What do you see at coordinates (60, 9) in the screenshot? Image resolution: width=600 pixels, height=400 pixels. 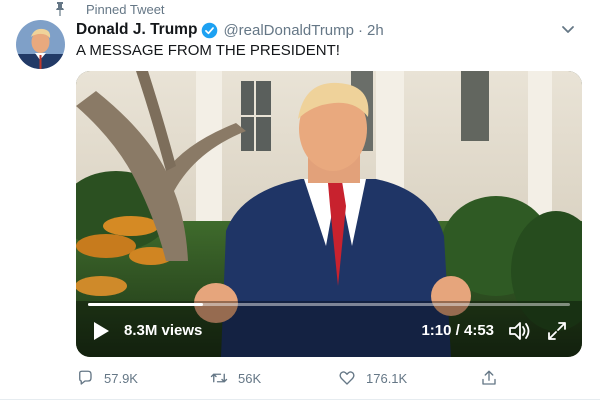 I see `pin-icon` at bounding box center [60, 9].